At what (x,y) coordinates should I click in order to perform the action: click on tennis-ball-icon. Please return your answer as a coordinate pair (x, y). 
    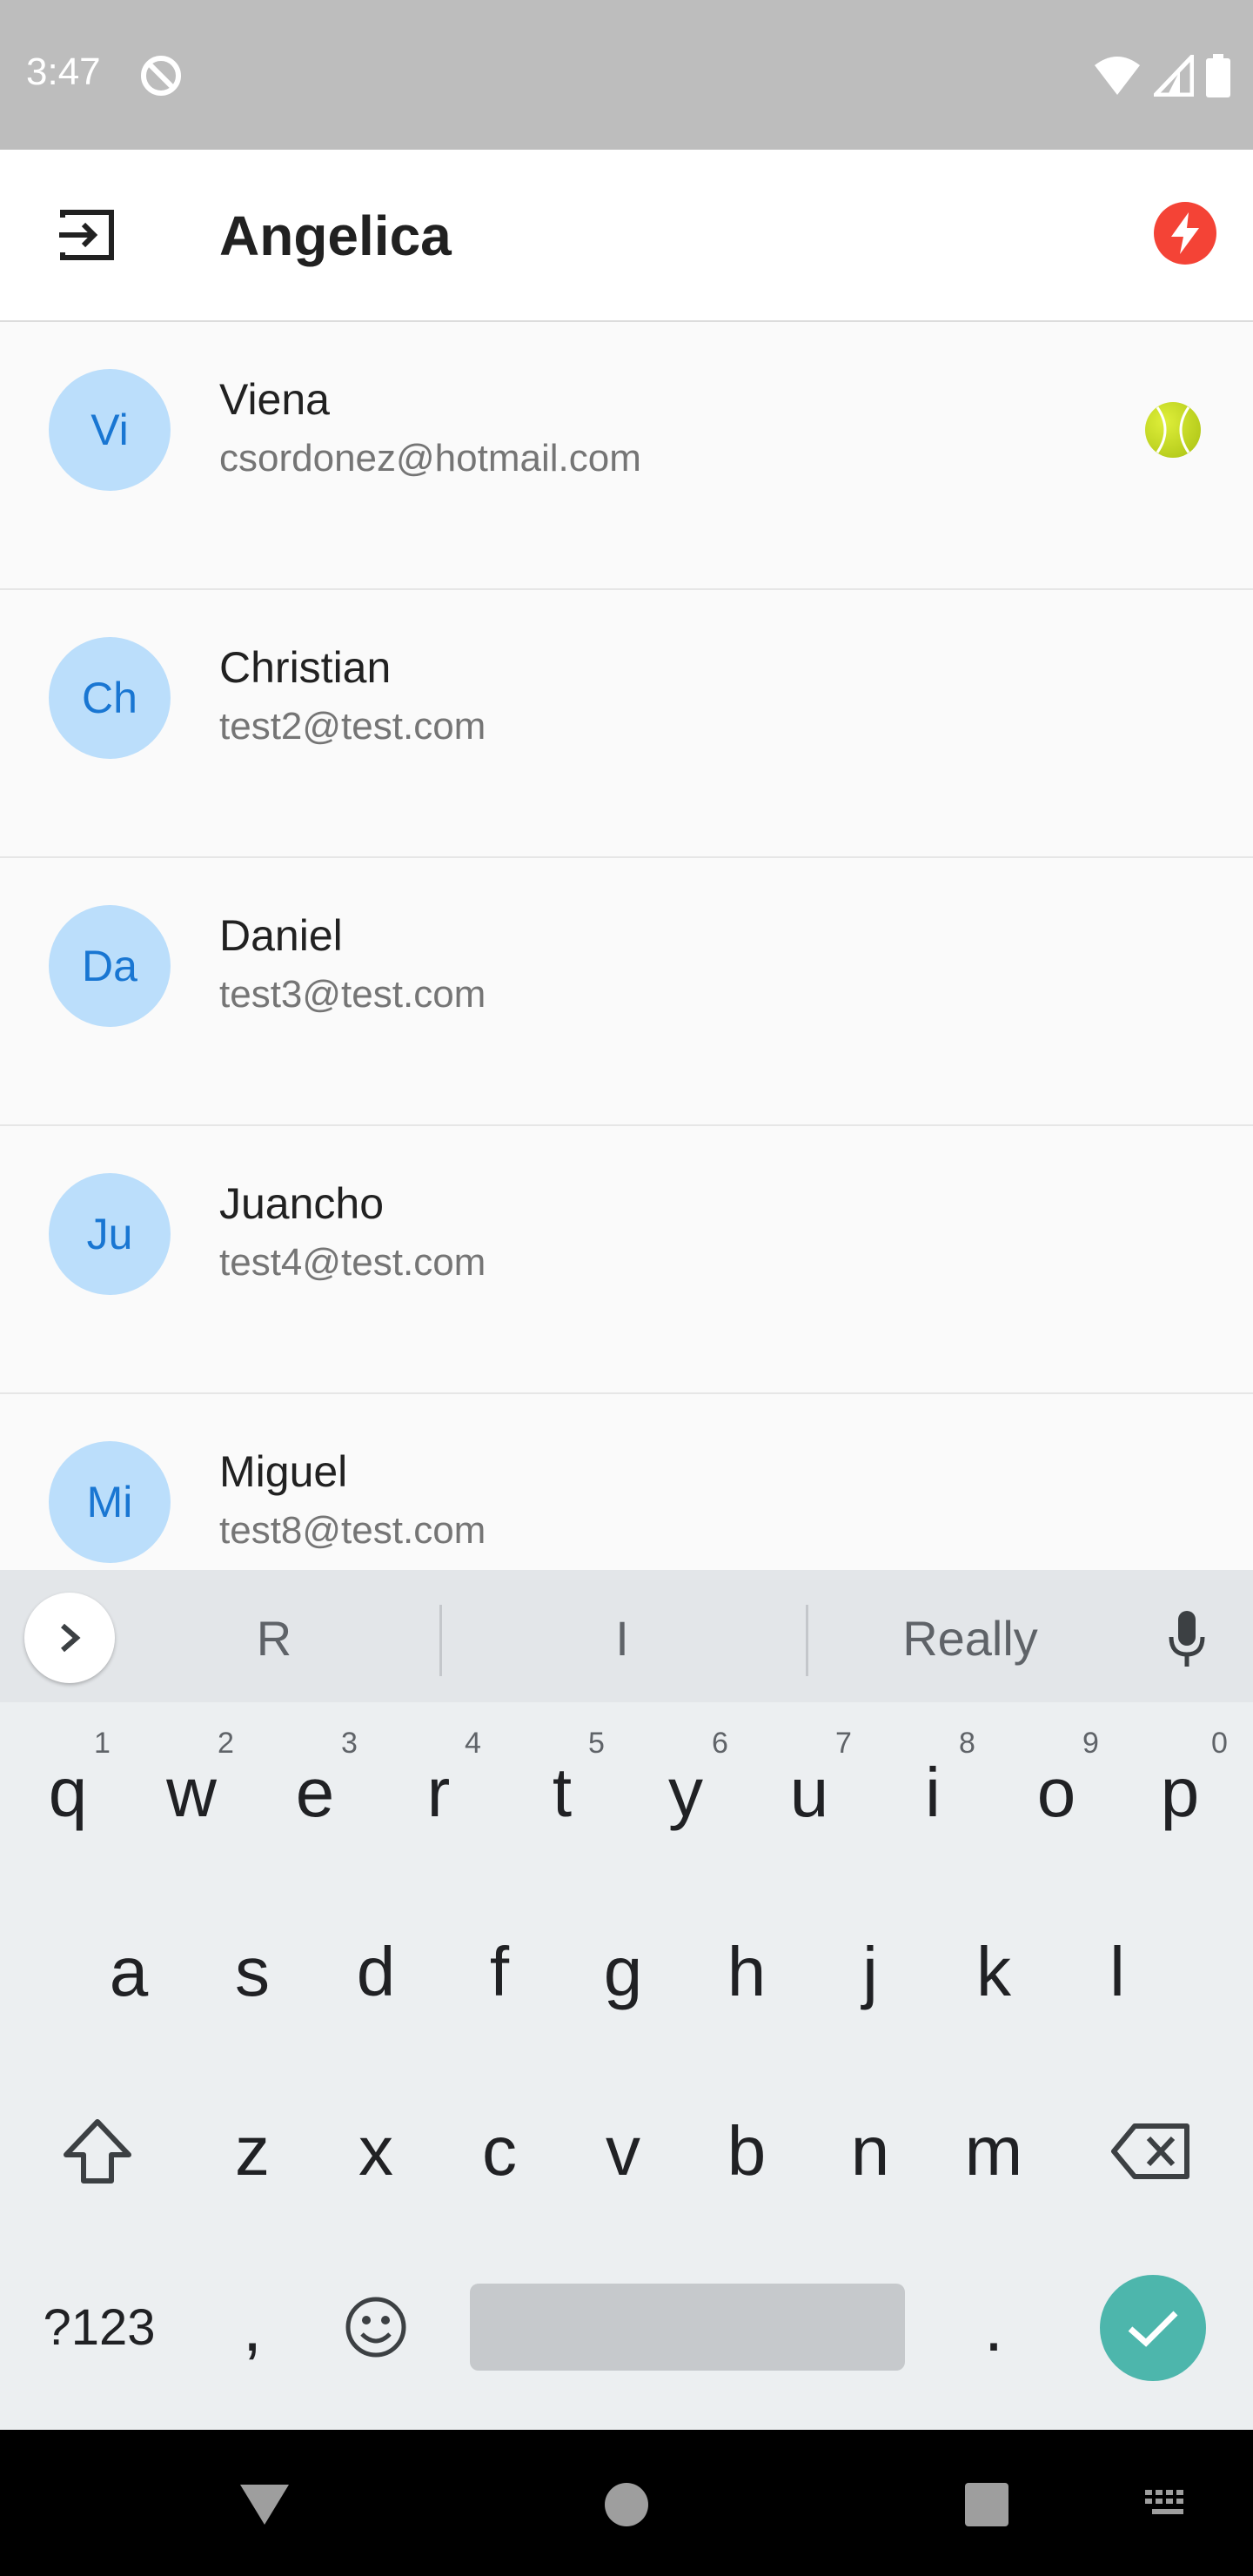
    Looking at the image, I should click on (1173, 430).